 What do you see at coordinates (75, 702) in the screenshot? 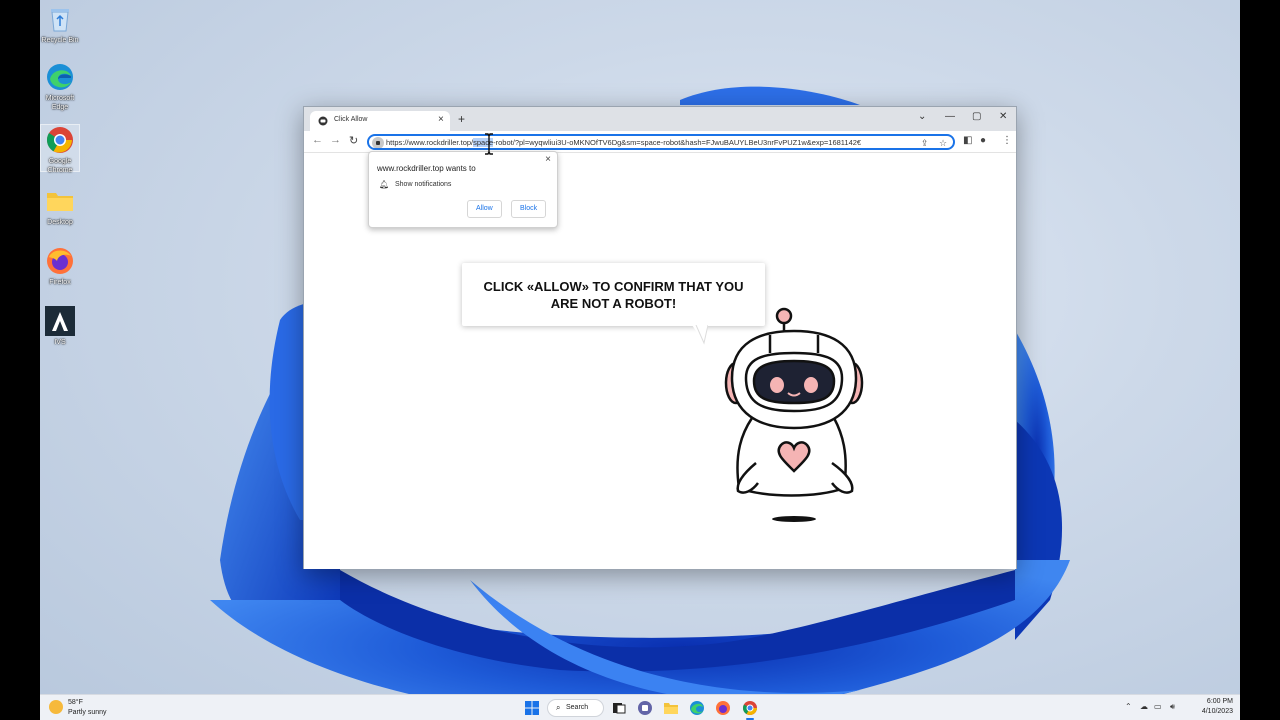
I see `weather-temperature: 58°F` at bounding box center [75, 702].